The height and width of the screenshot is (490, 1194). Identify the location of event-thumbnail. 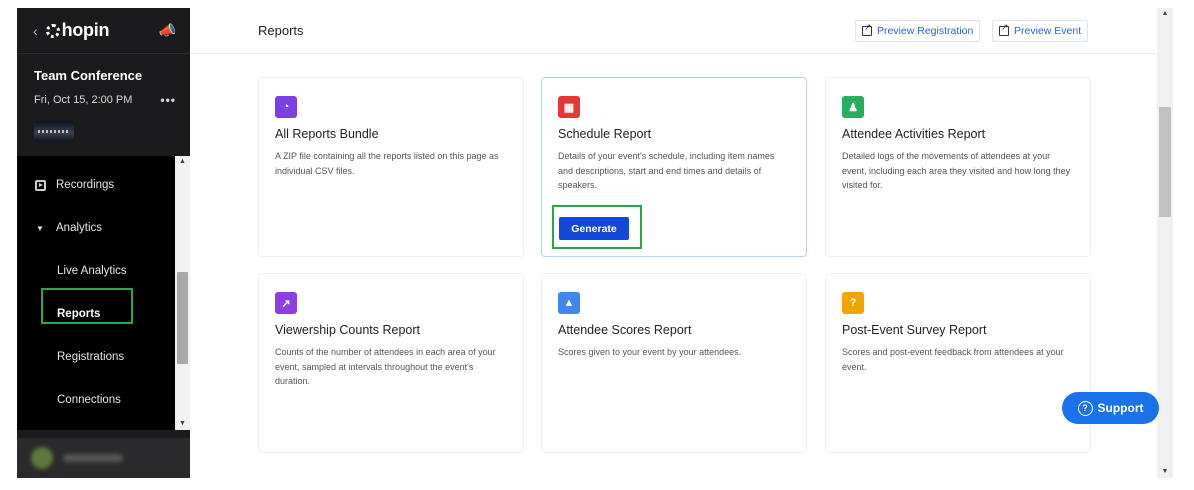
(54, 131).